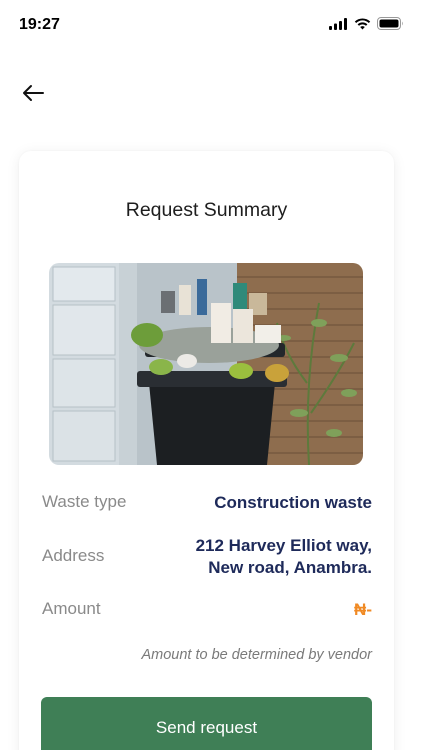 This screenshot has height=750, width=422. I want to click on waste-type-label: Waste type, so click(84, 501).